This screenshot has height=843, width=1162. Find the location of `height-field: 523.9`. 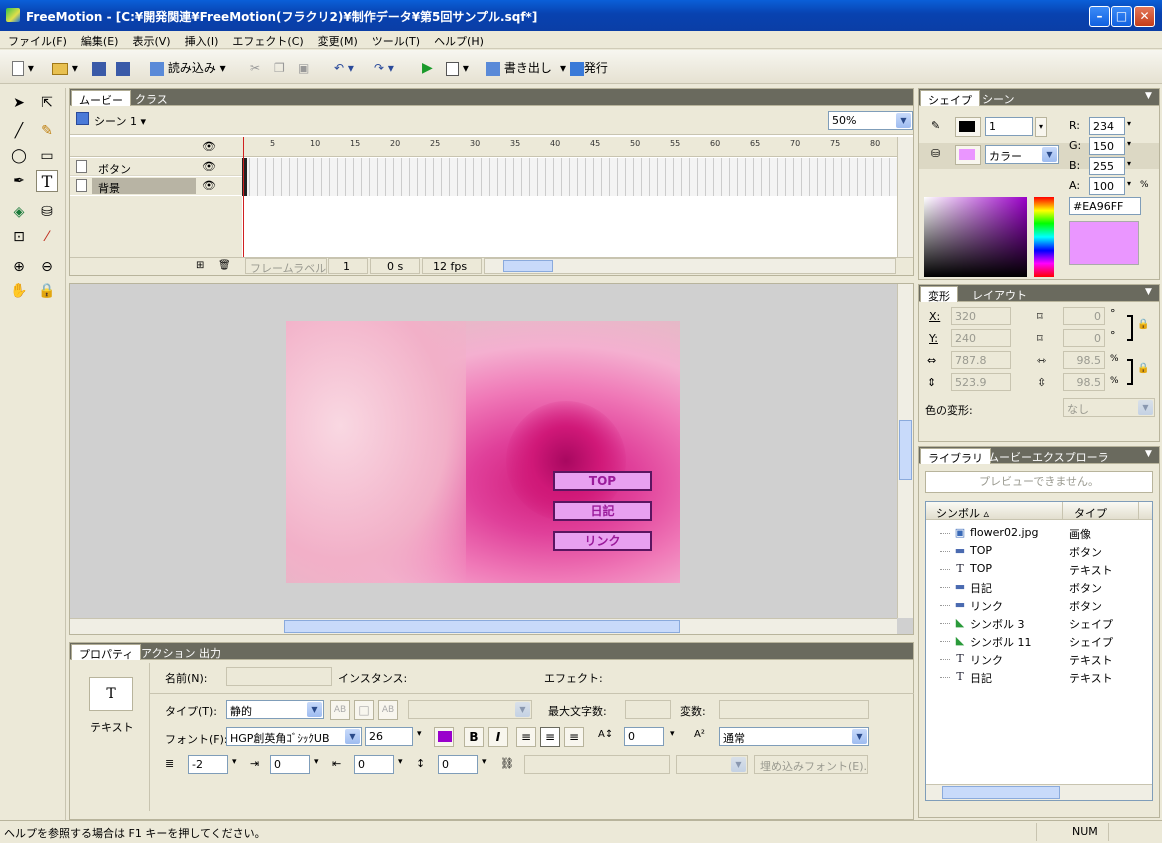

height-field: 523.9 is located at coordinates (981, 382).